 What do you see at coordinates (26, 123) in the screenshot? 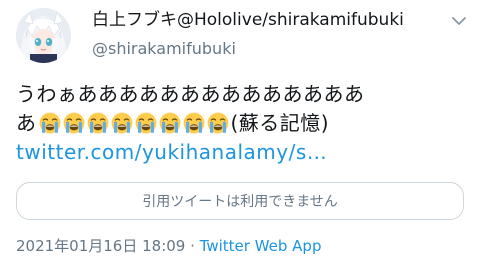
I see `tweet-text-line-2-prefix: あ` at bounding box center [26, 123].